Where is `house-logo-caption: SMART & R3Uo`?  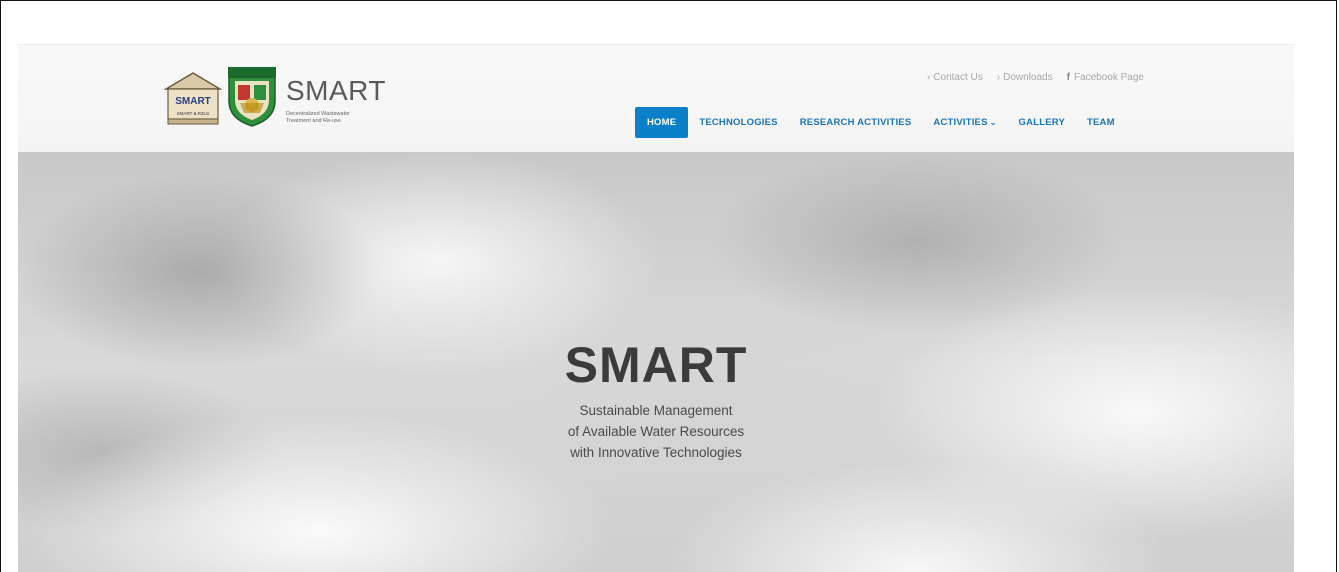
house-logo-caption: SMART & R3Uo is located at coordinates (193, 113).